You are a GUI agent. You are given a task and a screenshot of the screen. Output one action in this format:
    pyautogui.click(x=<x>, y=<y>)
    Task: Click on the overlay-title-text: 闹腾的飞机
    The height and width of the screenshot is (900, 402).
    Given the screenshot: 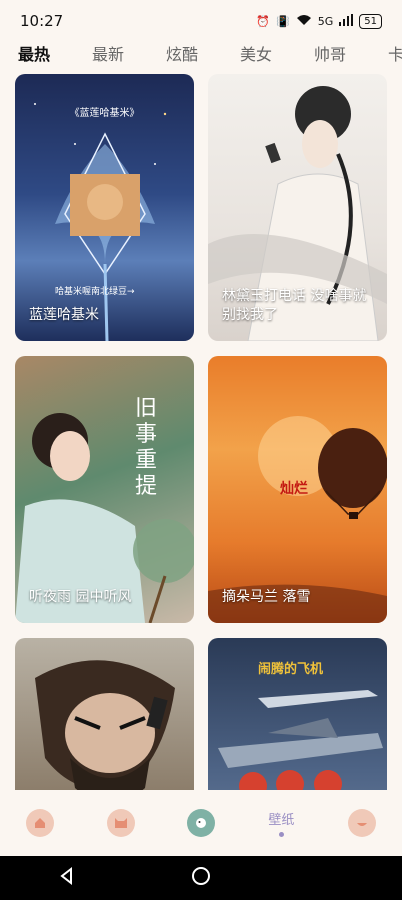 What is the action you would take?
    pyautogui.click(x=291, y=669)
    